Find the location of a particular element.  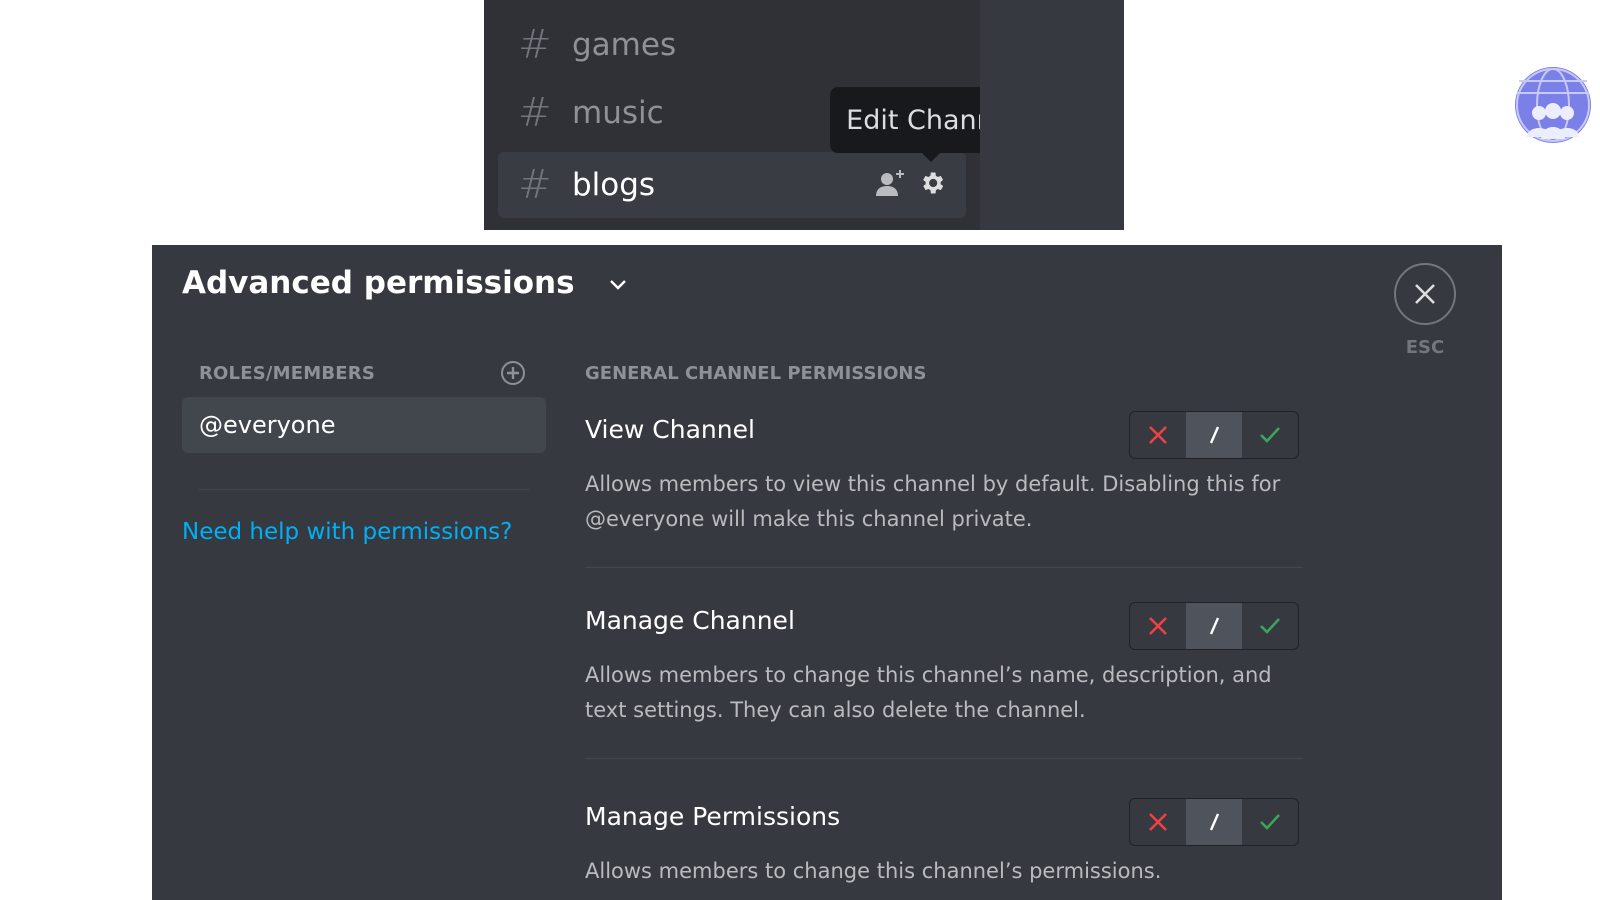

permission-name: Manage Permissions is located at coordinates (713, 816).